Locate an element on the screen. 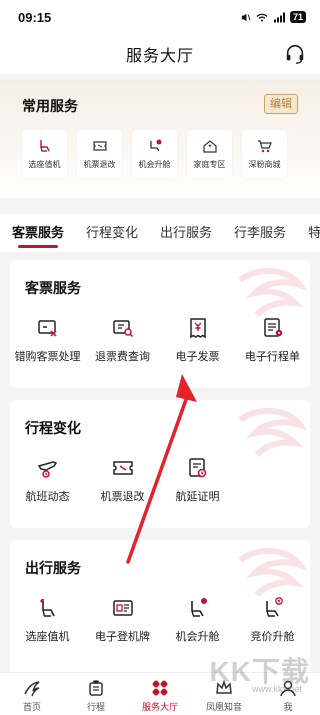  flight-status-icon is located at coordinates (47, 469).